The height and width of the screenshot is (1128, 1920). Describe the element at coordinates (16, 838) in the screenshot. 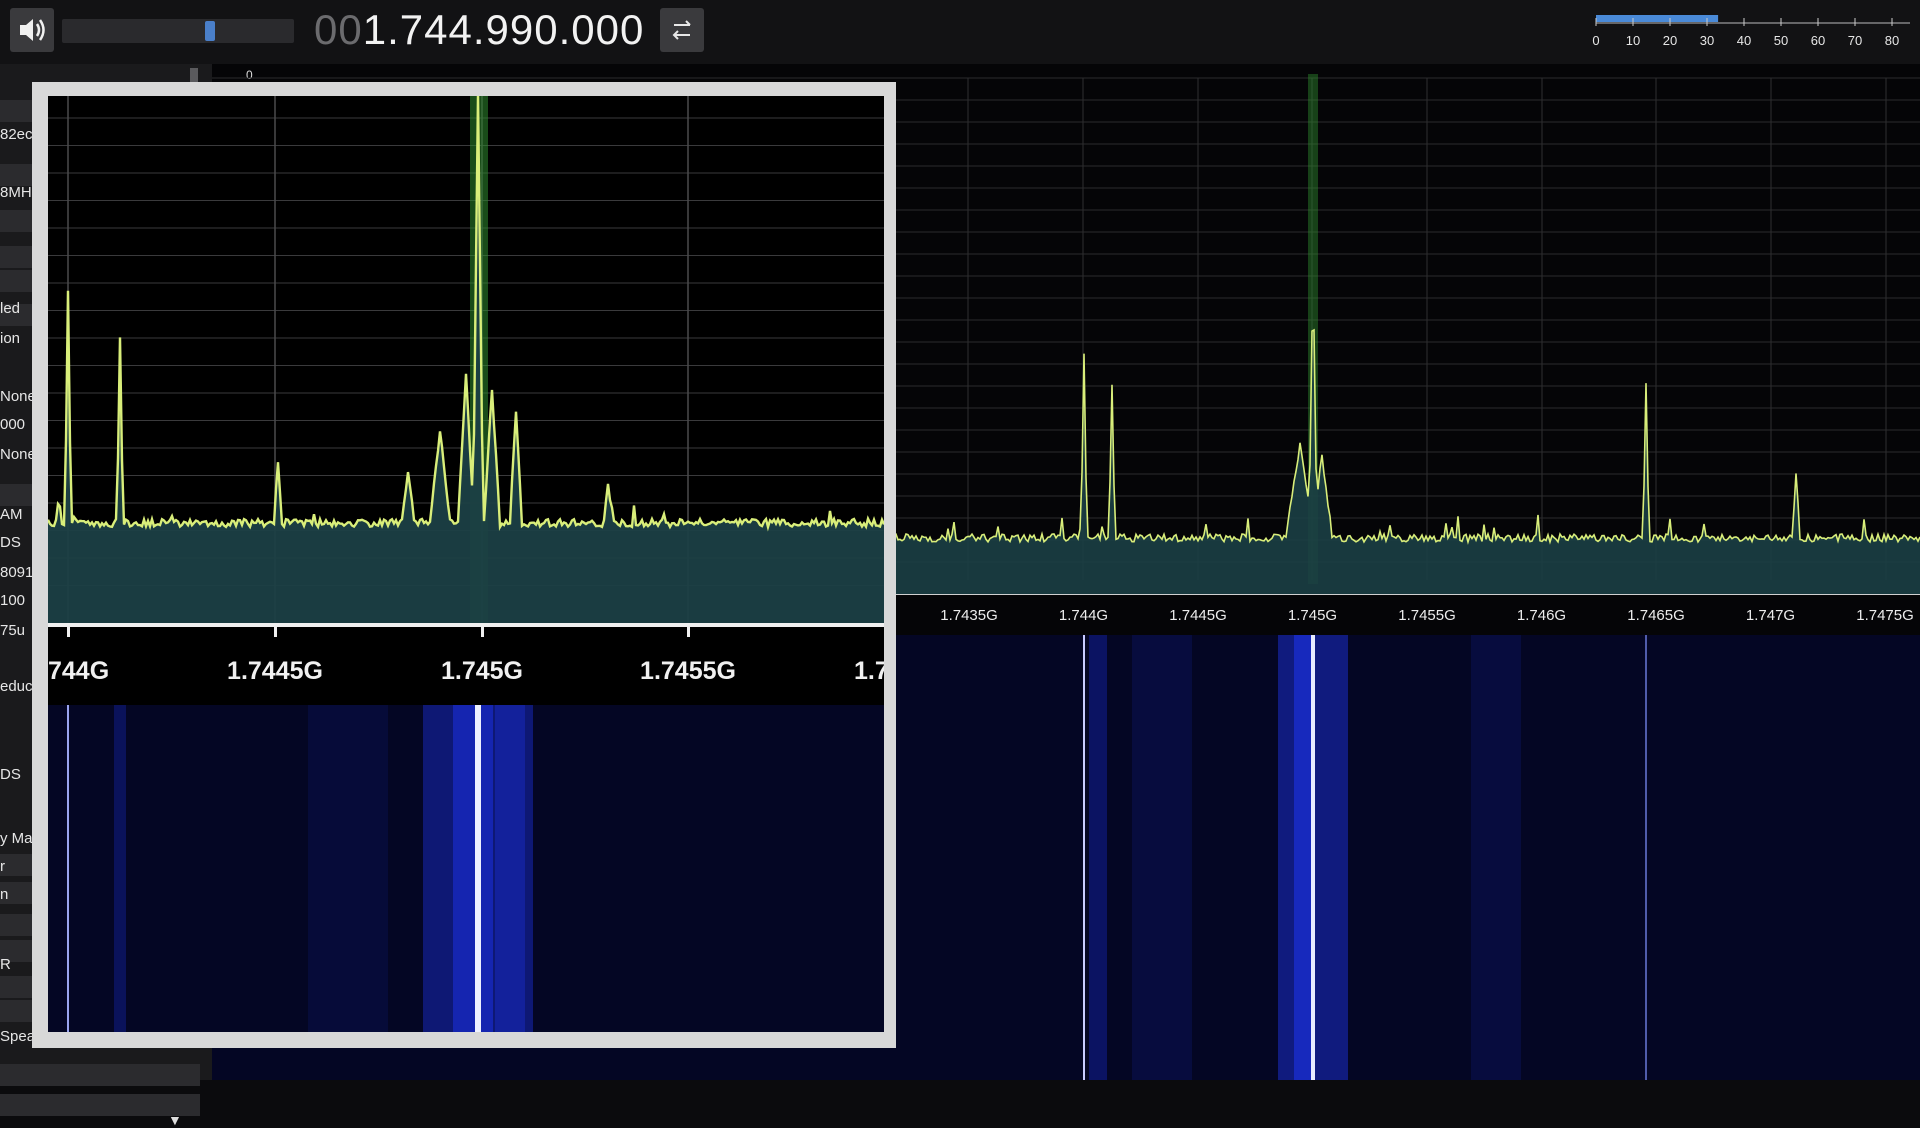

I see `settings-label: y Ma` at that location.